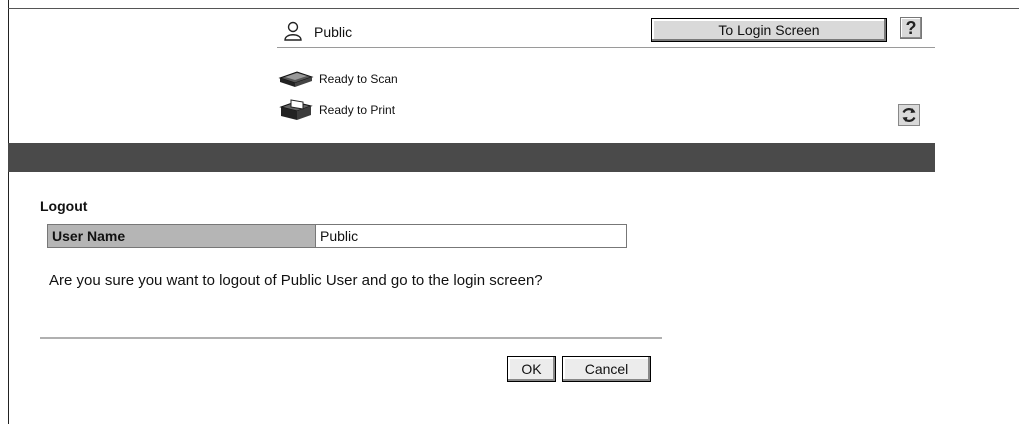 Image resolution: width=1019 pixels, height=424 pixels. Describe the element at coordinates (64, 206) in the screenshot. I see `logout-title: Logout` at that location.